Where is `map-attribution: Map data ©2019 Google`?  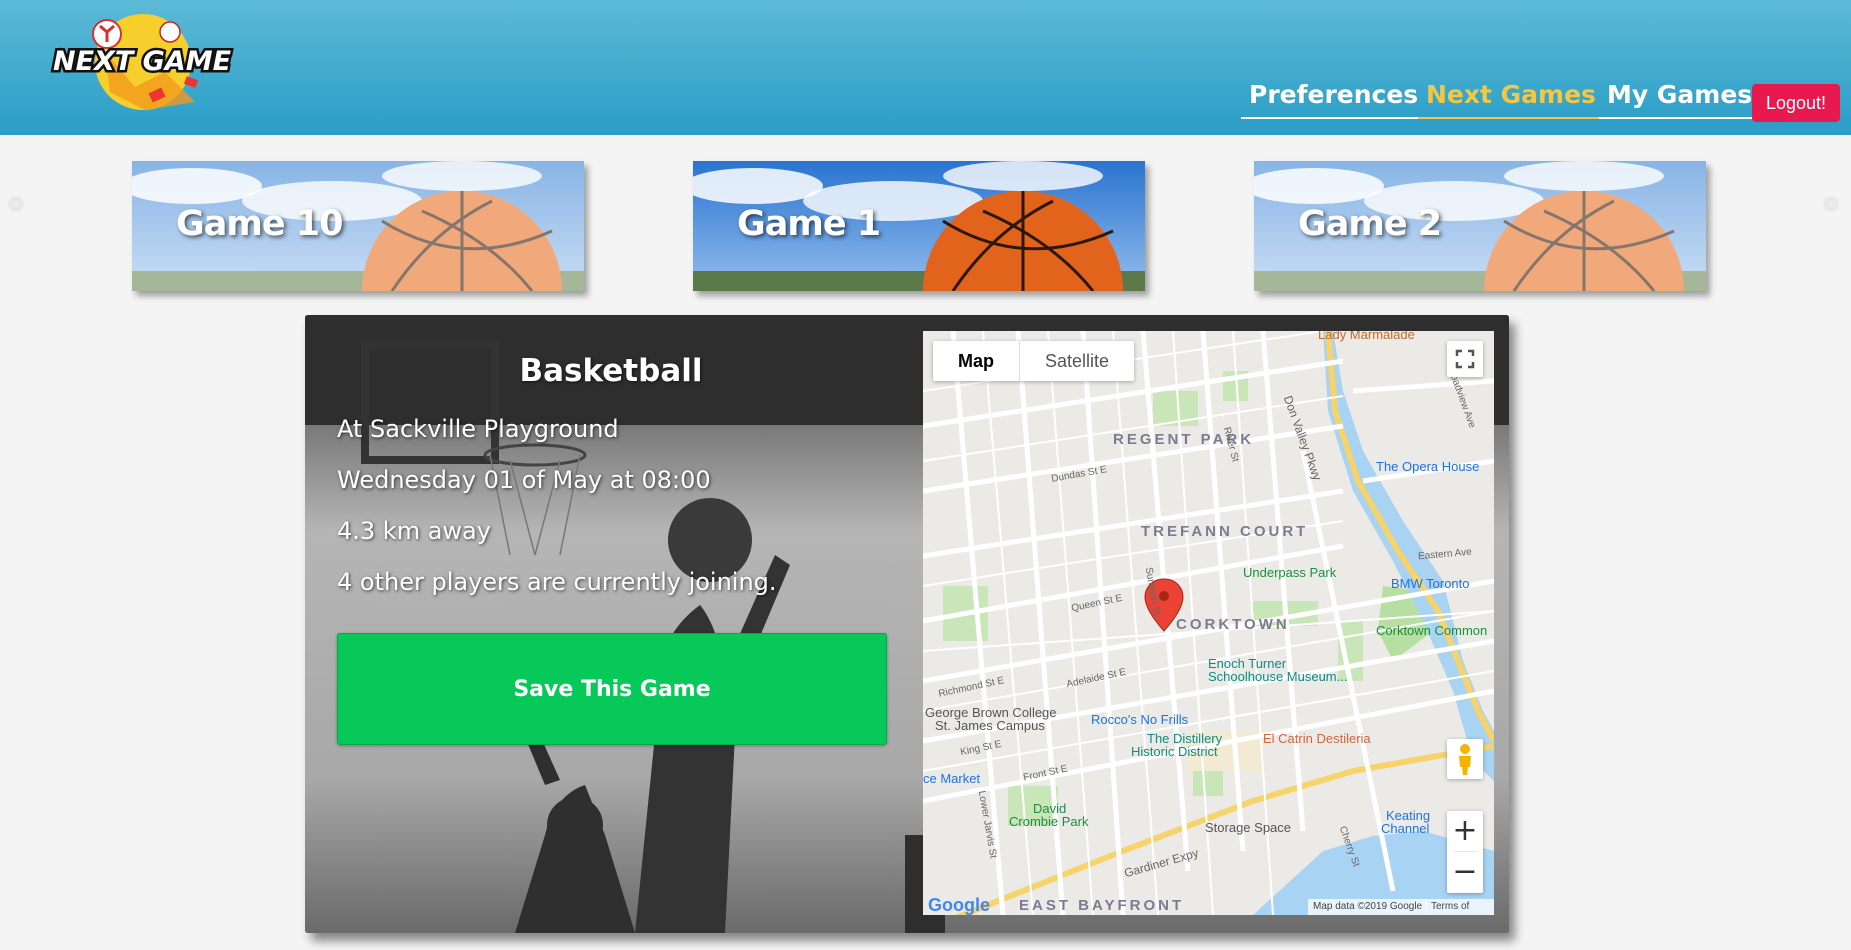 map-attribution: Map data ©2019 Google is located at coordinates (1368, 907).